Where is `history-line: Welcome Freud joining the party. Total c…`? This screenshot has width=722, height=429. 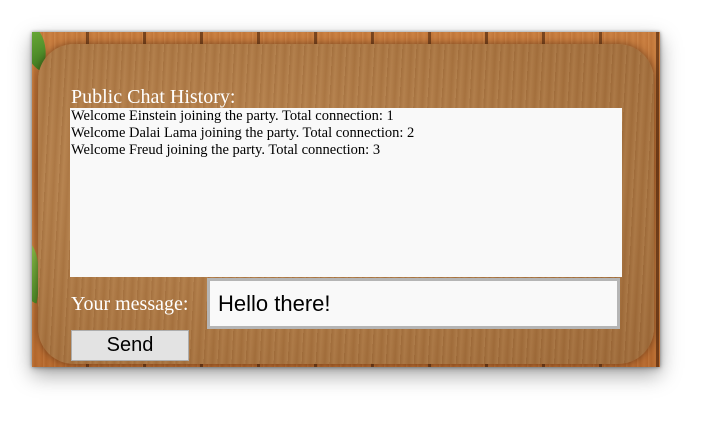
history-line: Welcome Freud joining the party. Total c… is located at coordinates (226, 150).